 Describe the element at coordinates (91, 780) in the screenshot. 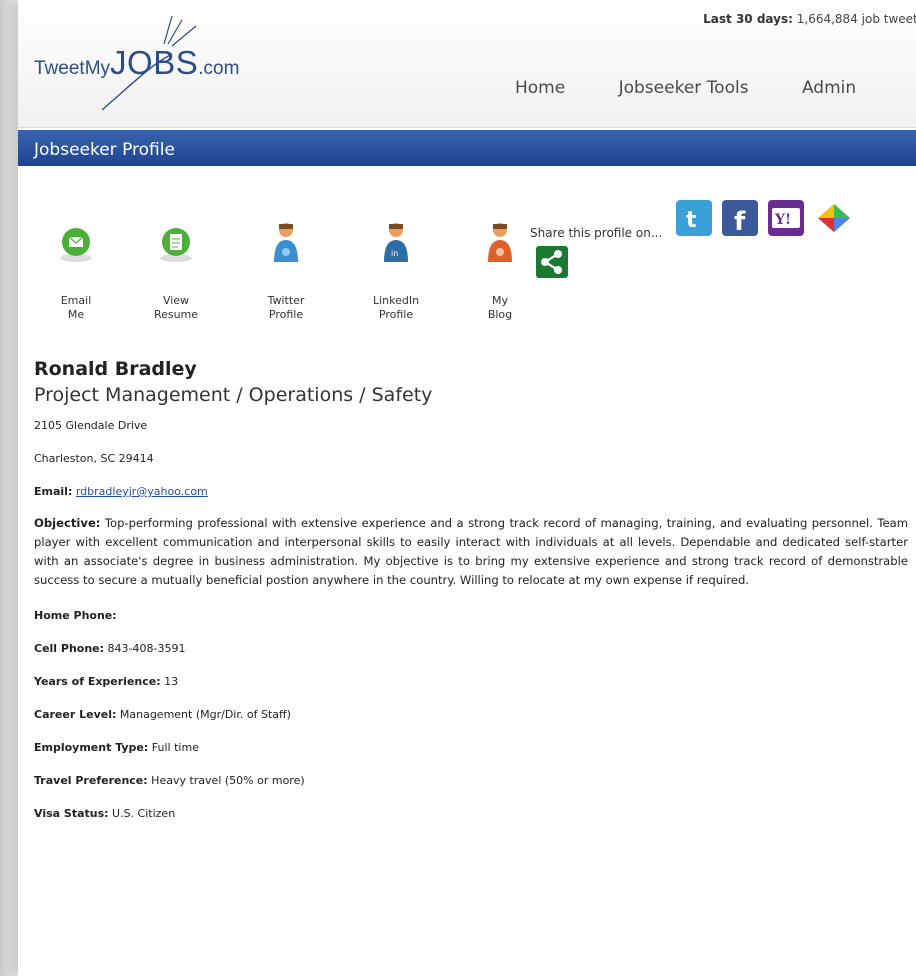

I see `travel-label: Travel Preference:` at that location.